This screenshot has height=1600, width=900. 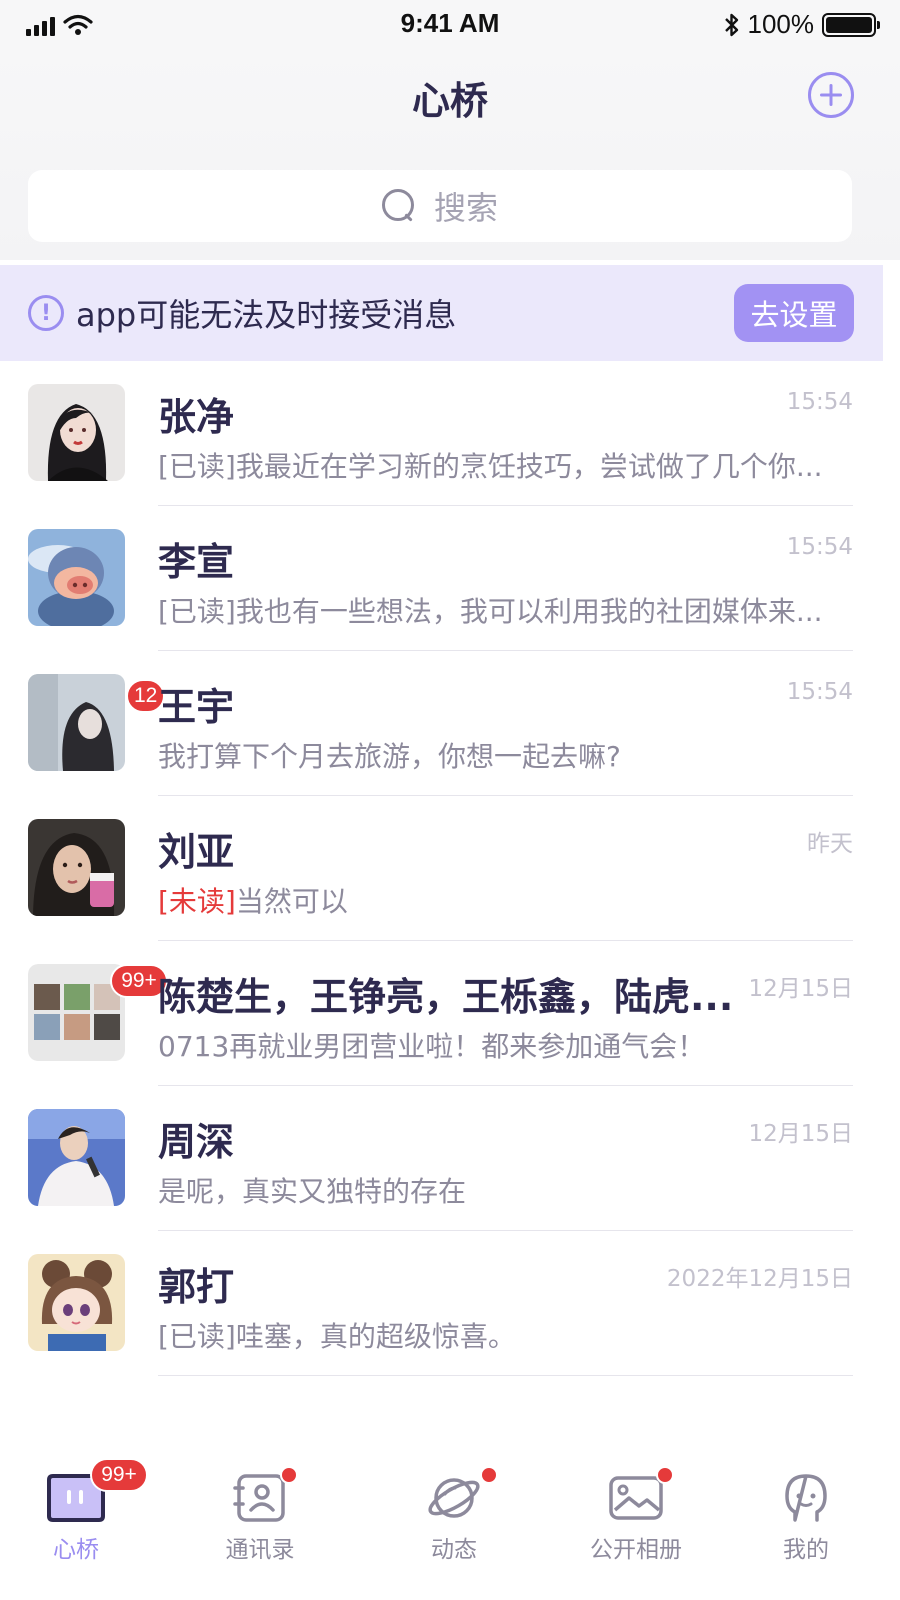 I want to click on tab-contacts: 通讯录, so click(x=260, y=1525).